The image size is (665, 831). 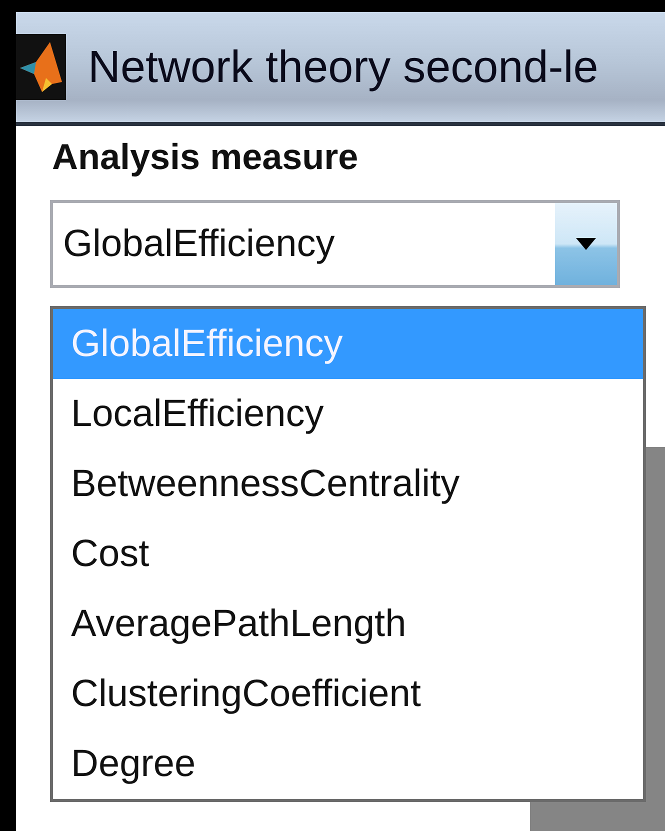 I want to click on dropdown-option: Degree, so click(x=348, y=764).